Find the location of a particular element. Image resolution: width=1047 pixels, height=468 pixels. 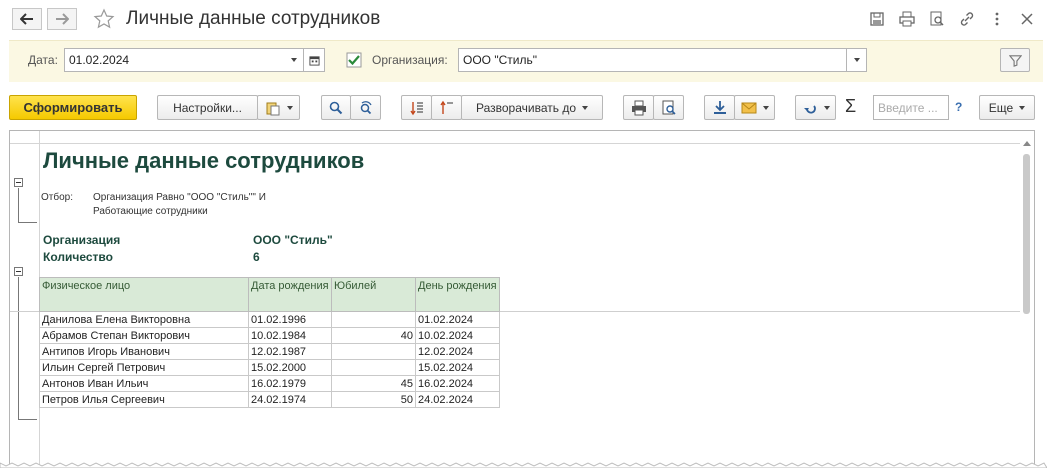

cell-birthday: 16.02.2024 is located at coordinates (457, 383).